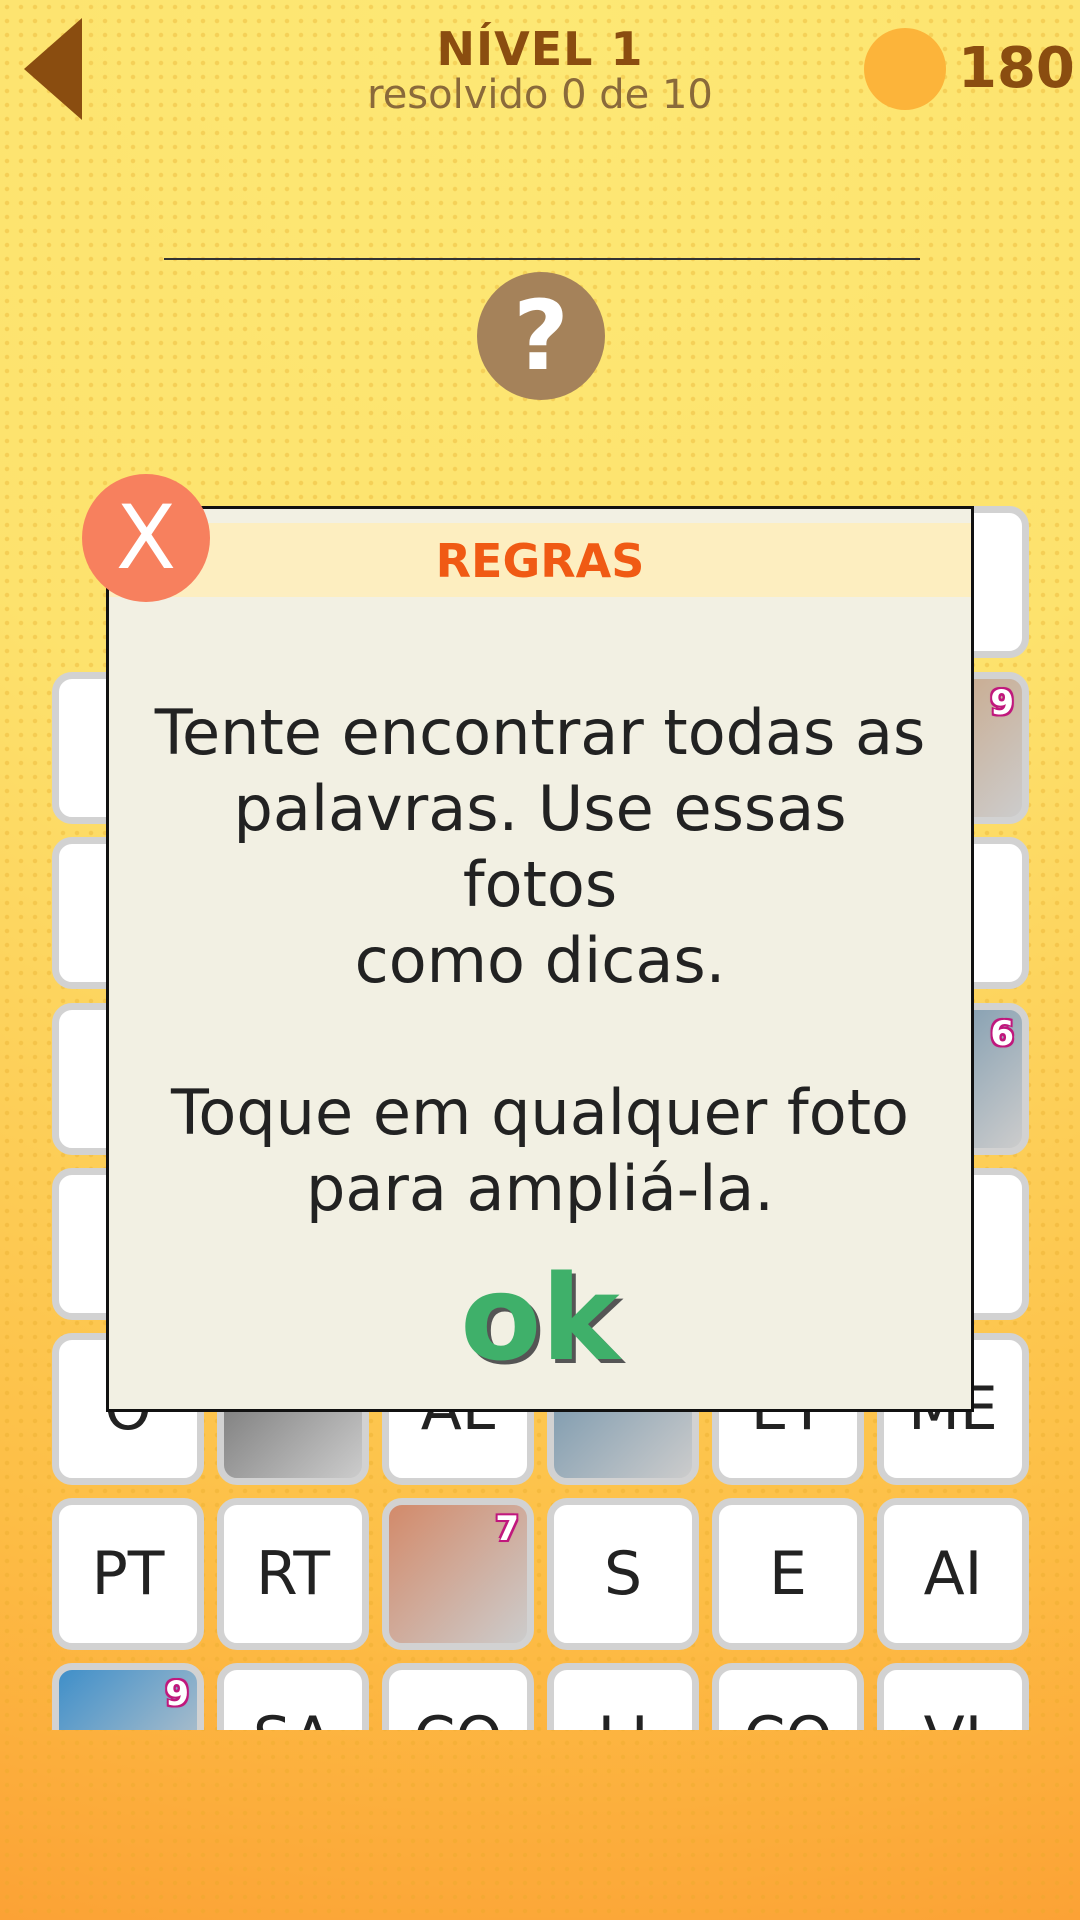 This screenshot has width=1080, height=1920. Describe the element at coordinates (128, 1696) in the screenshot. I see `photo-tile: 9` at that location.